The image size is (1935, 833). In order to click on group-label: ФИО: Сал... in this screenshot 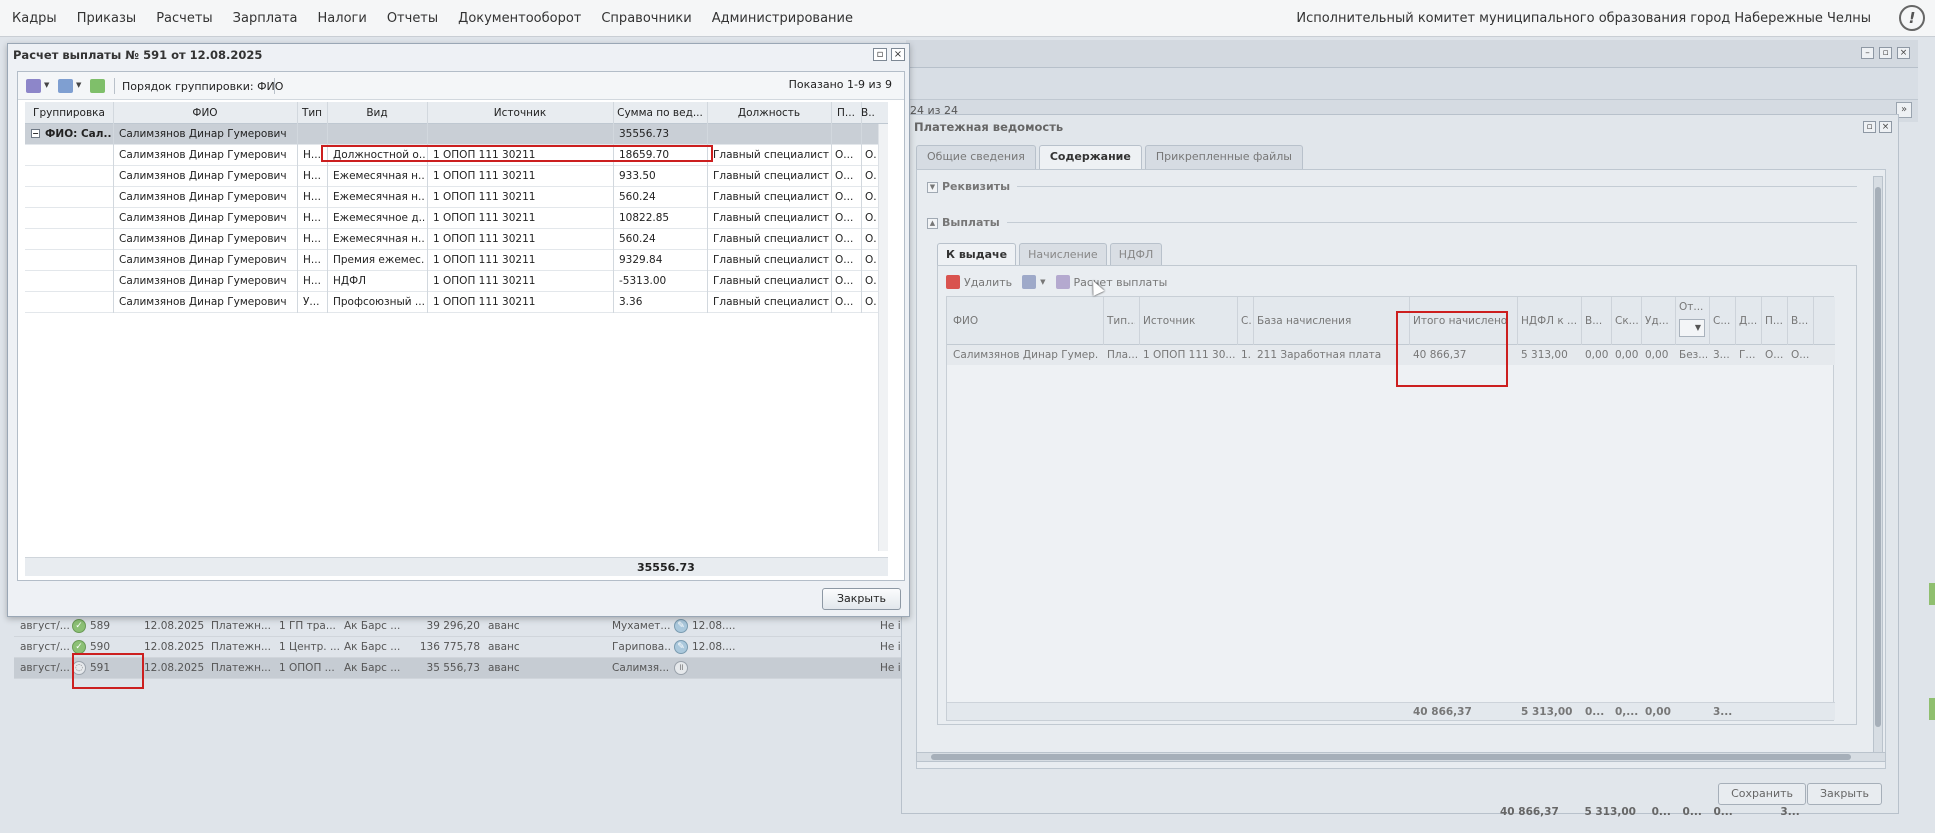, I will do `click(78, 134)`.